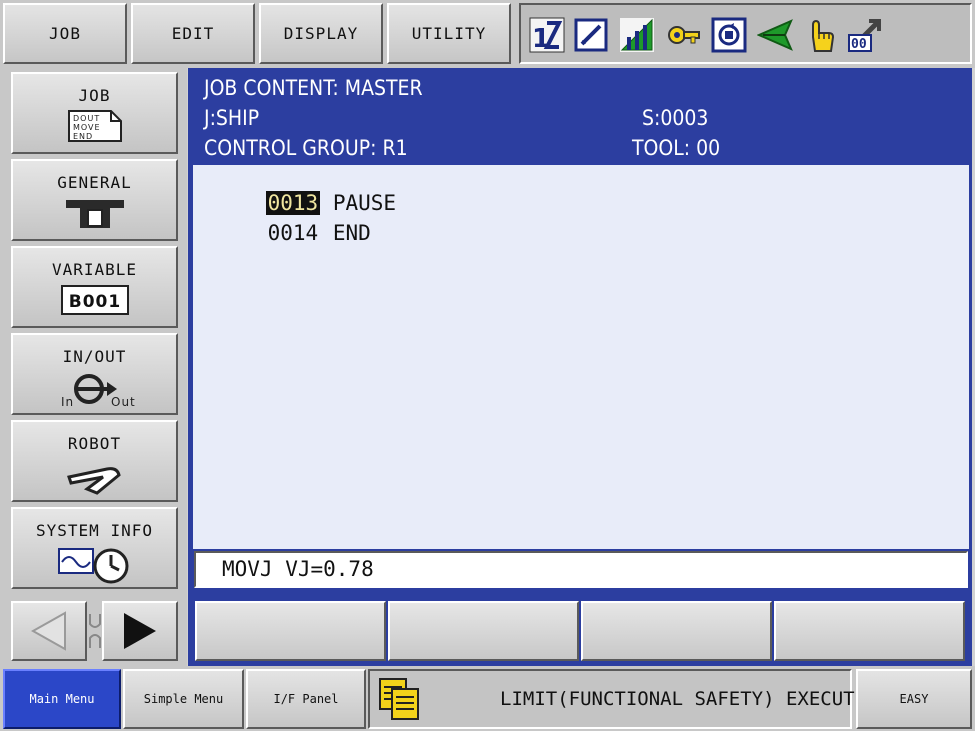 The width and height of the screenshot is (975, 731). Describe the element at coordinates (98, 391) in the screenshot. I see `inout-signal-icon: In Out` at that location.